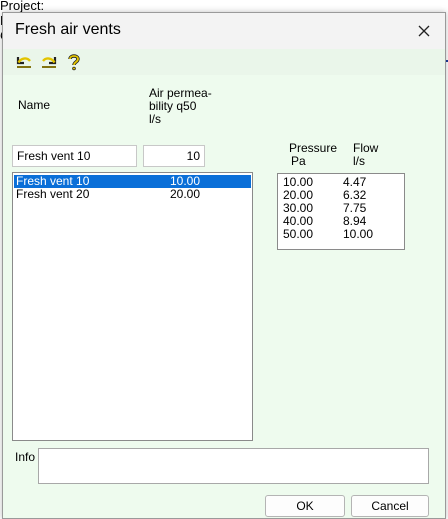  I want to click on help-icon, so click(74, 62).